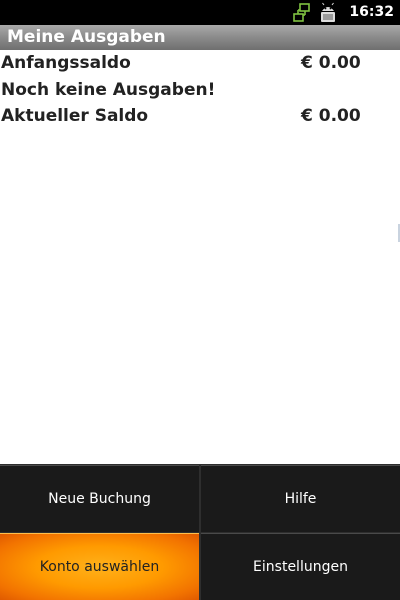 The width and height of the screenshot is (400, 600). Describe the element at coordinates (331, 63) in the screenshot. I see `start-balance-value: € 0.00` at that location.